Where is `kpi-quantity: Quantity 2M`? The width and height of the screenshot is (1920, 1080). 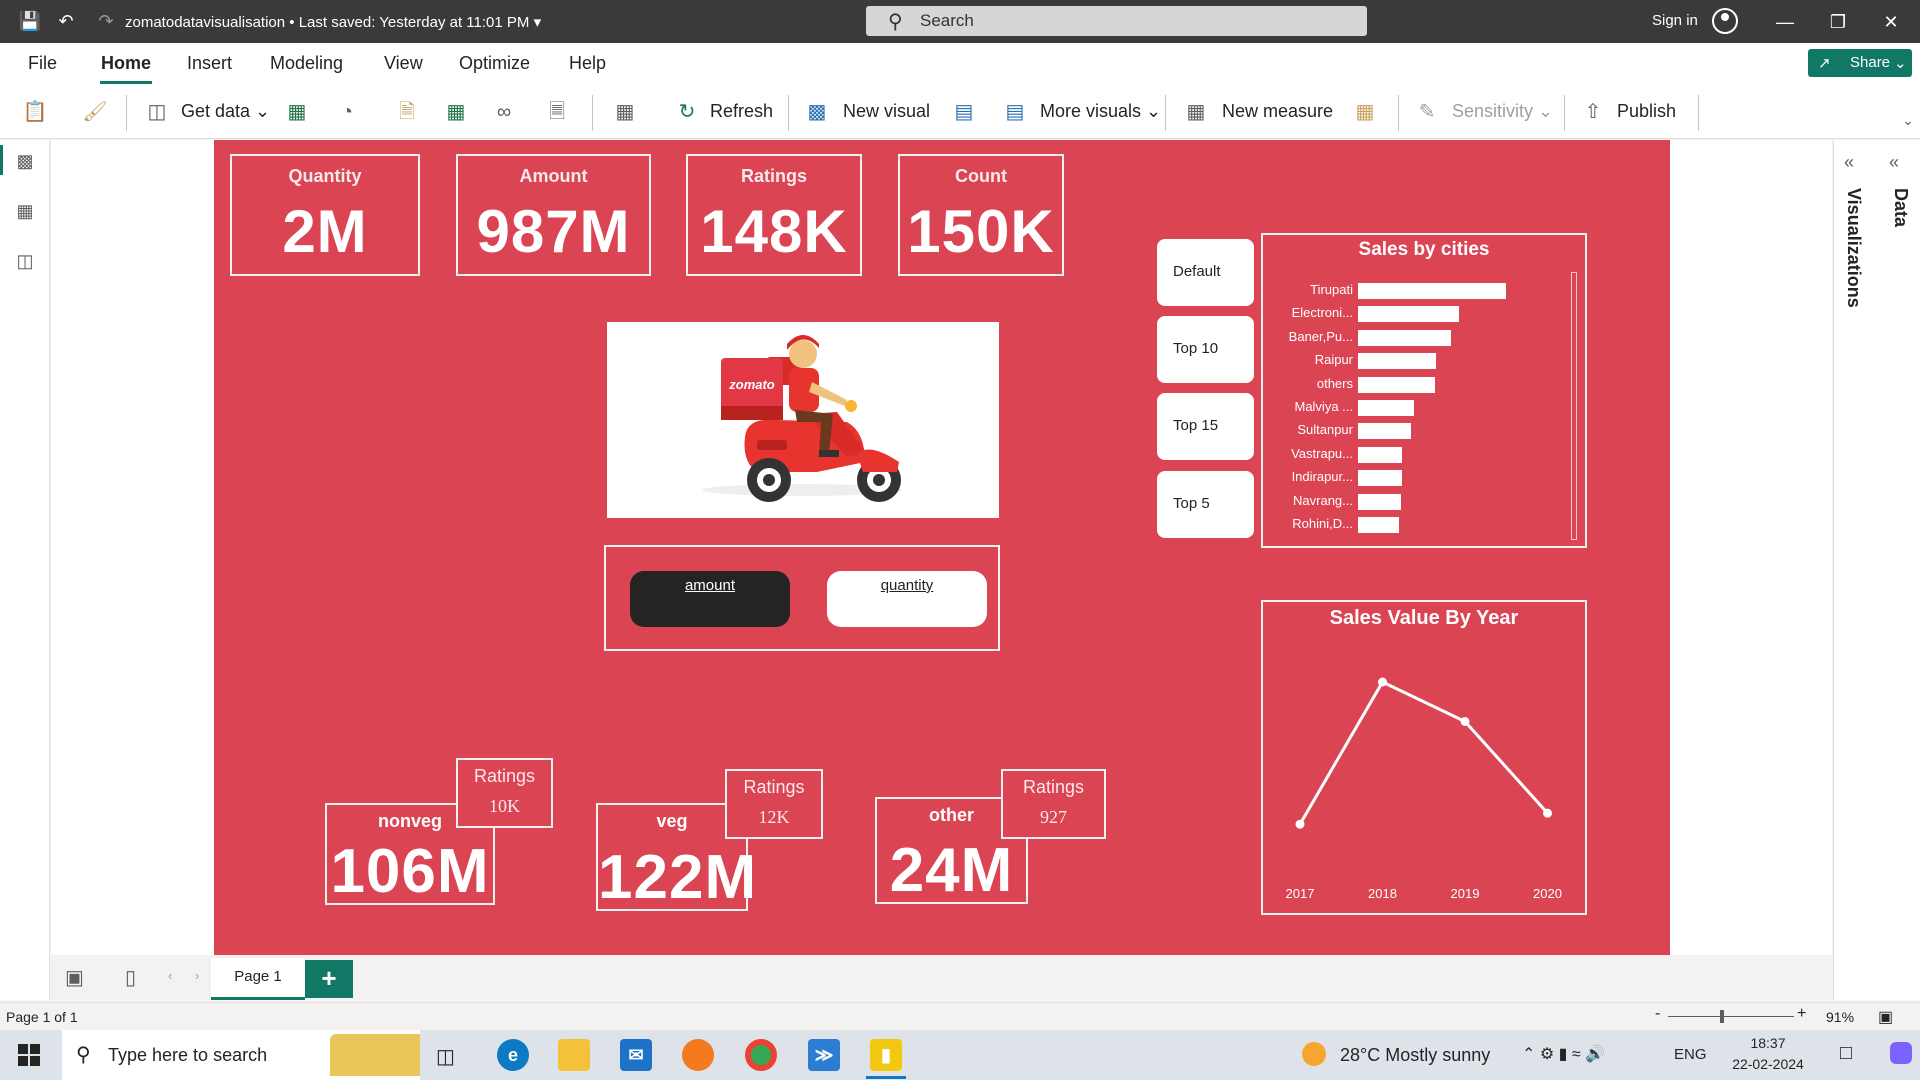 kpi-quantity: Quantity 2M is located at coordinates (325, 215).